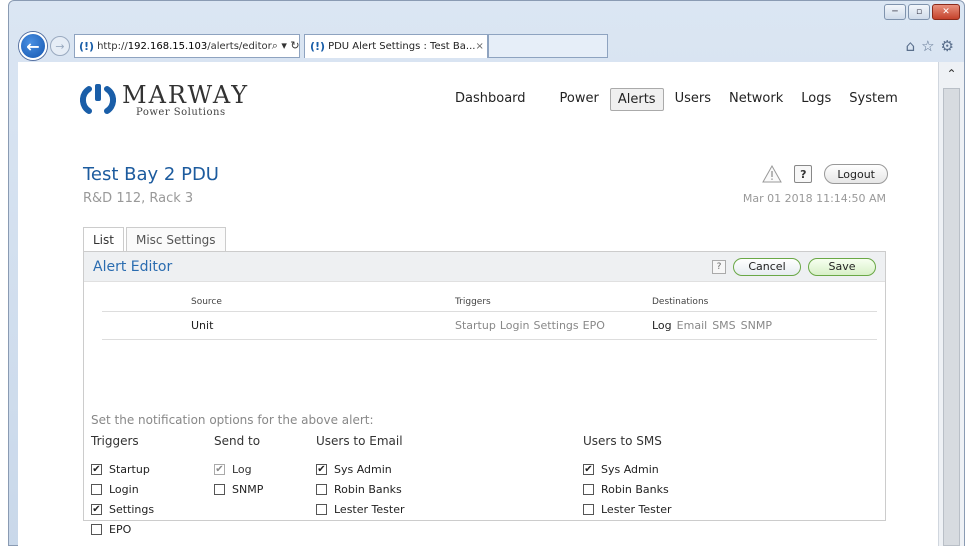  I want to click on scrollbar-thumb, so click(951, 317).